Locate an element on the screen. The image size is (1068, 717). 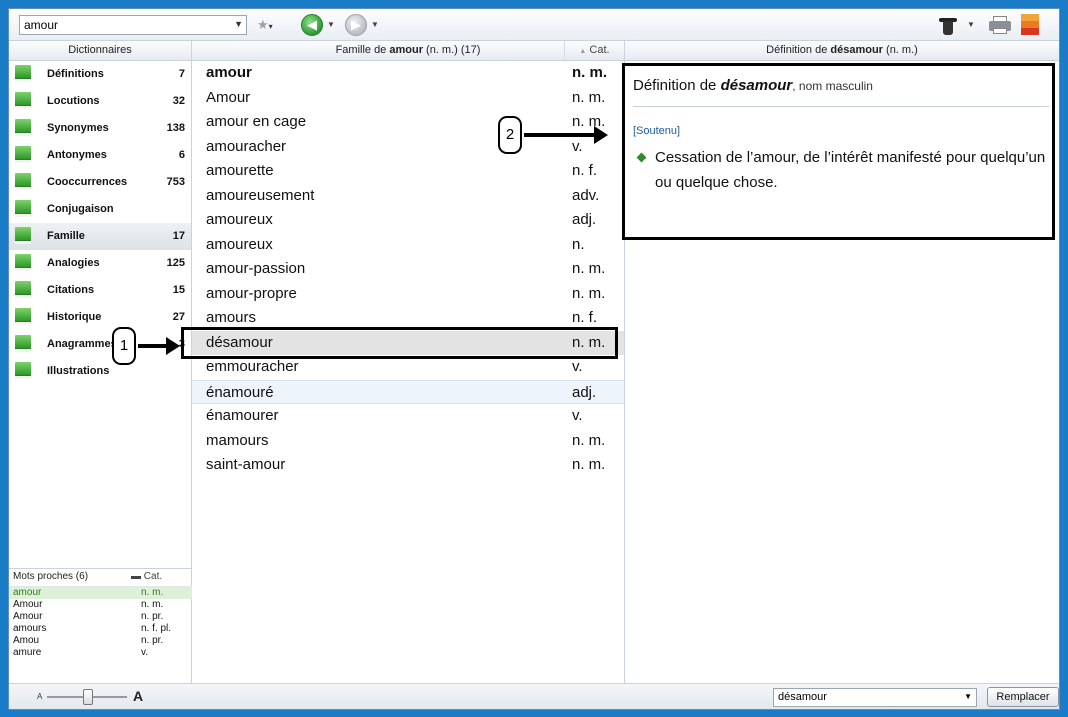
replace-button: Remplacer is located at coordinates (1023, 697).